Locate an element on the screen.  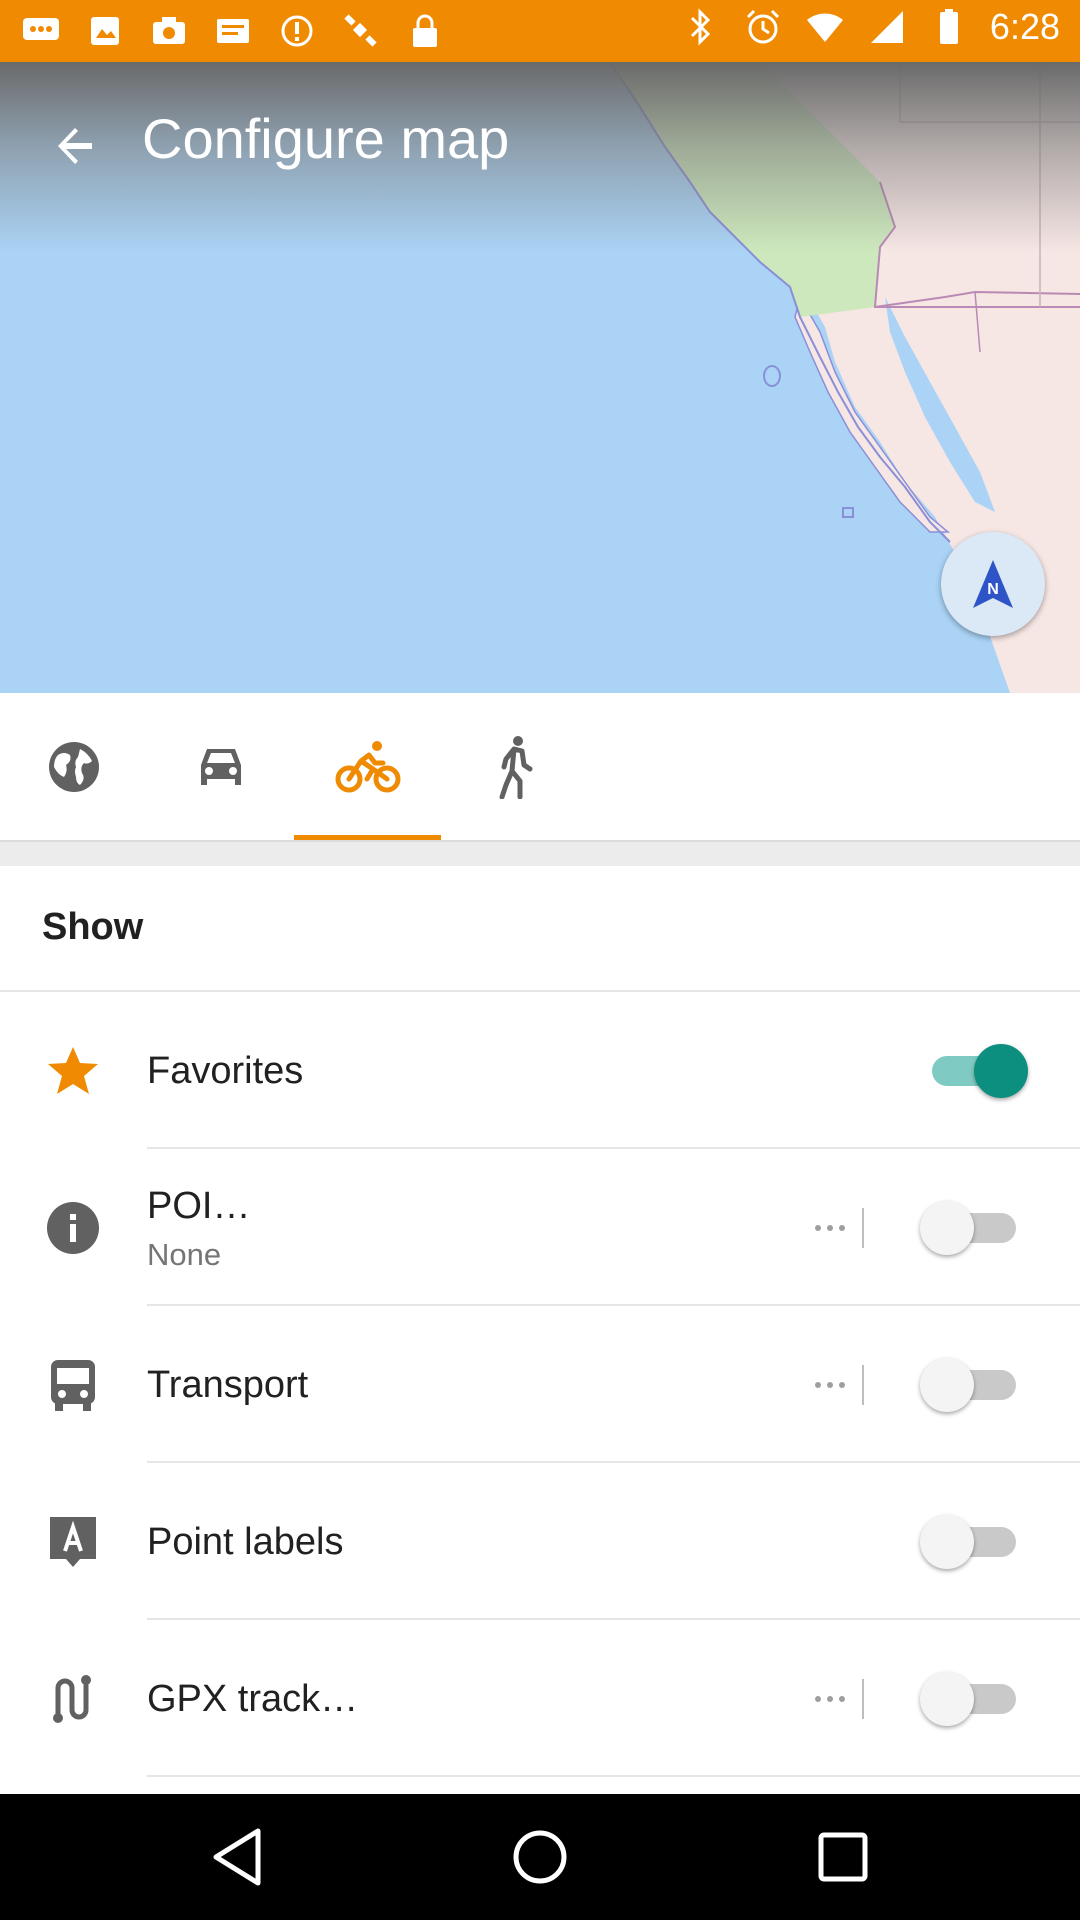
list-item-label: Favorites is located at coordinates (225, 1071).